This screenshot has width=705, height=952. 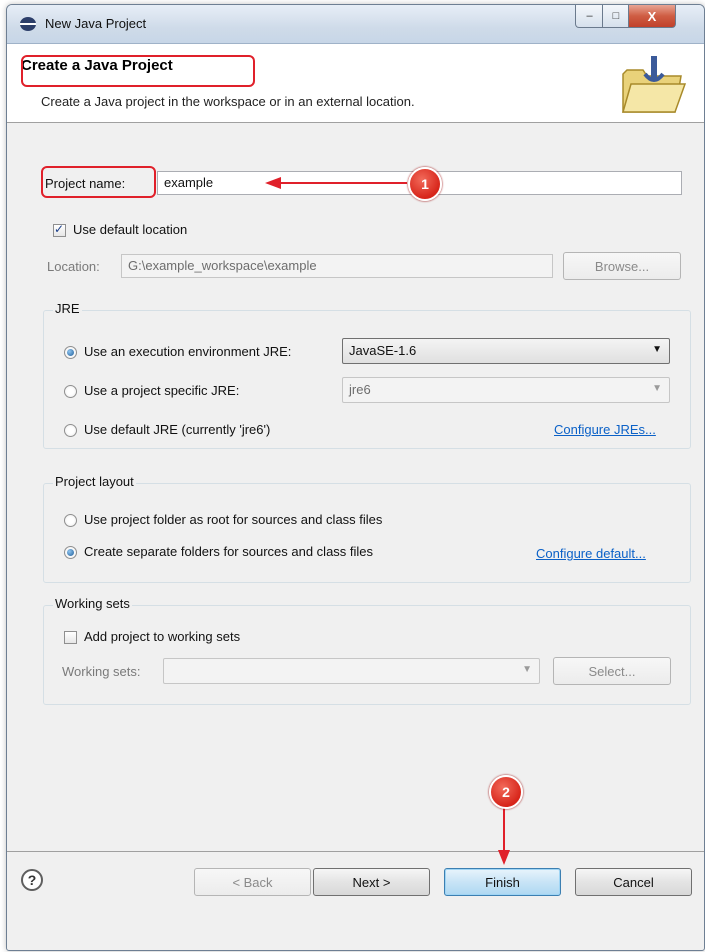 What do you see at coordinates (506, 792) in the screenshot?
I see `annotation-badge-2: 2` at bounding box center [506, 792].